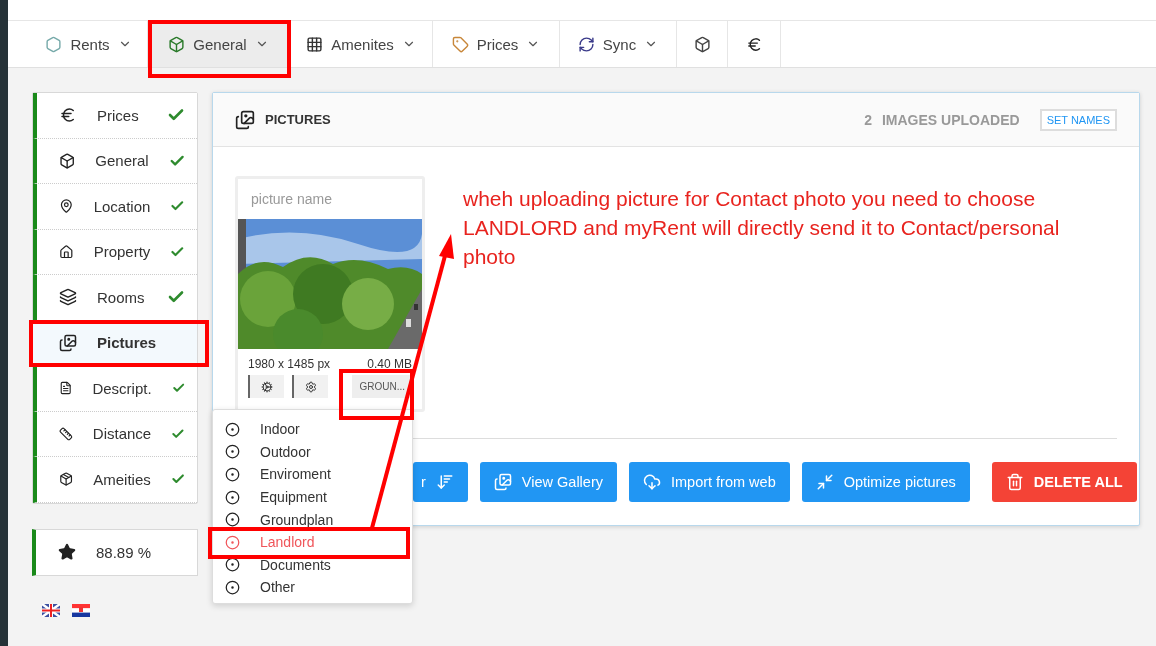 The image size is (1156, 646). I want to click on score-value: 88.89 %, so click(124, 552).